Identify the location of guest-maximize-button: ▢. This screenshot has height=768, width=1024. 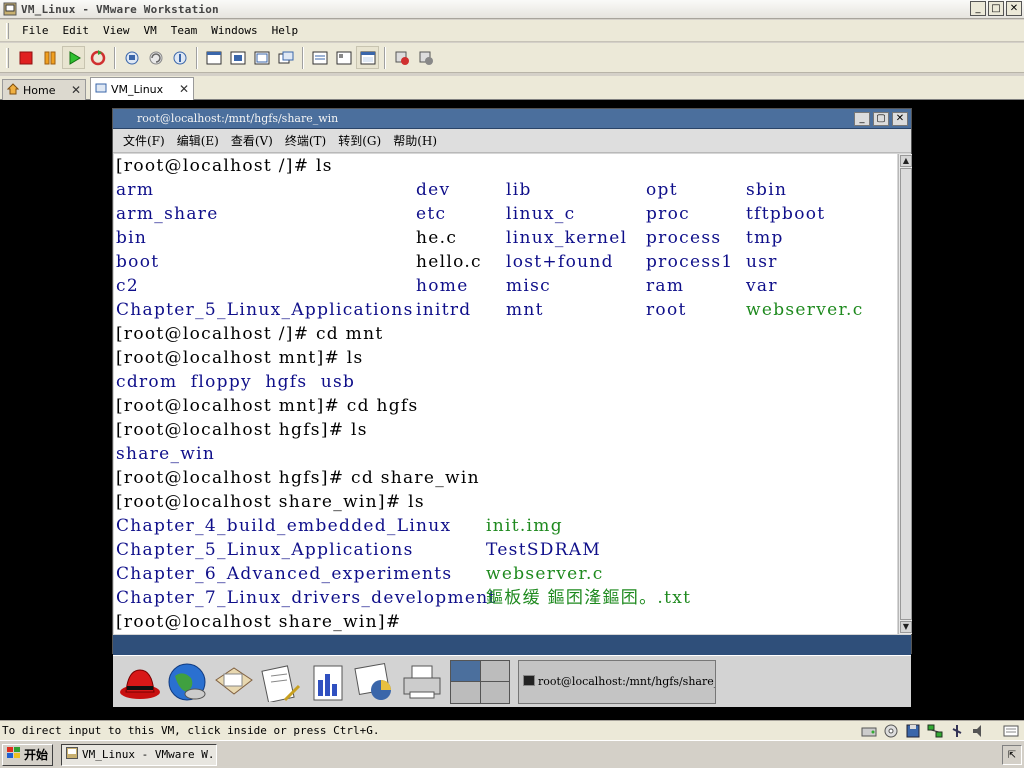
(881, 118).